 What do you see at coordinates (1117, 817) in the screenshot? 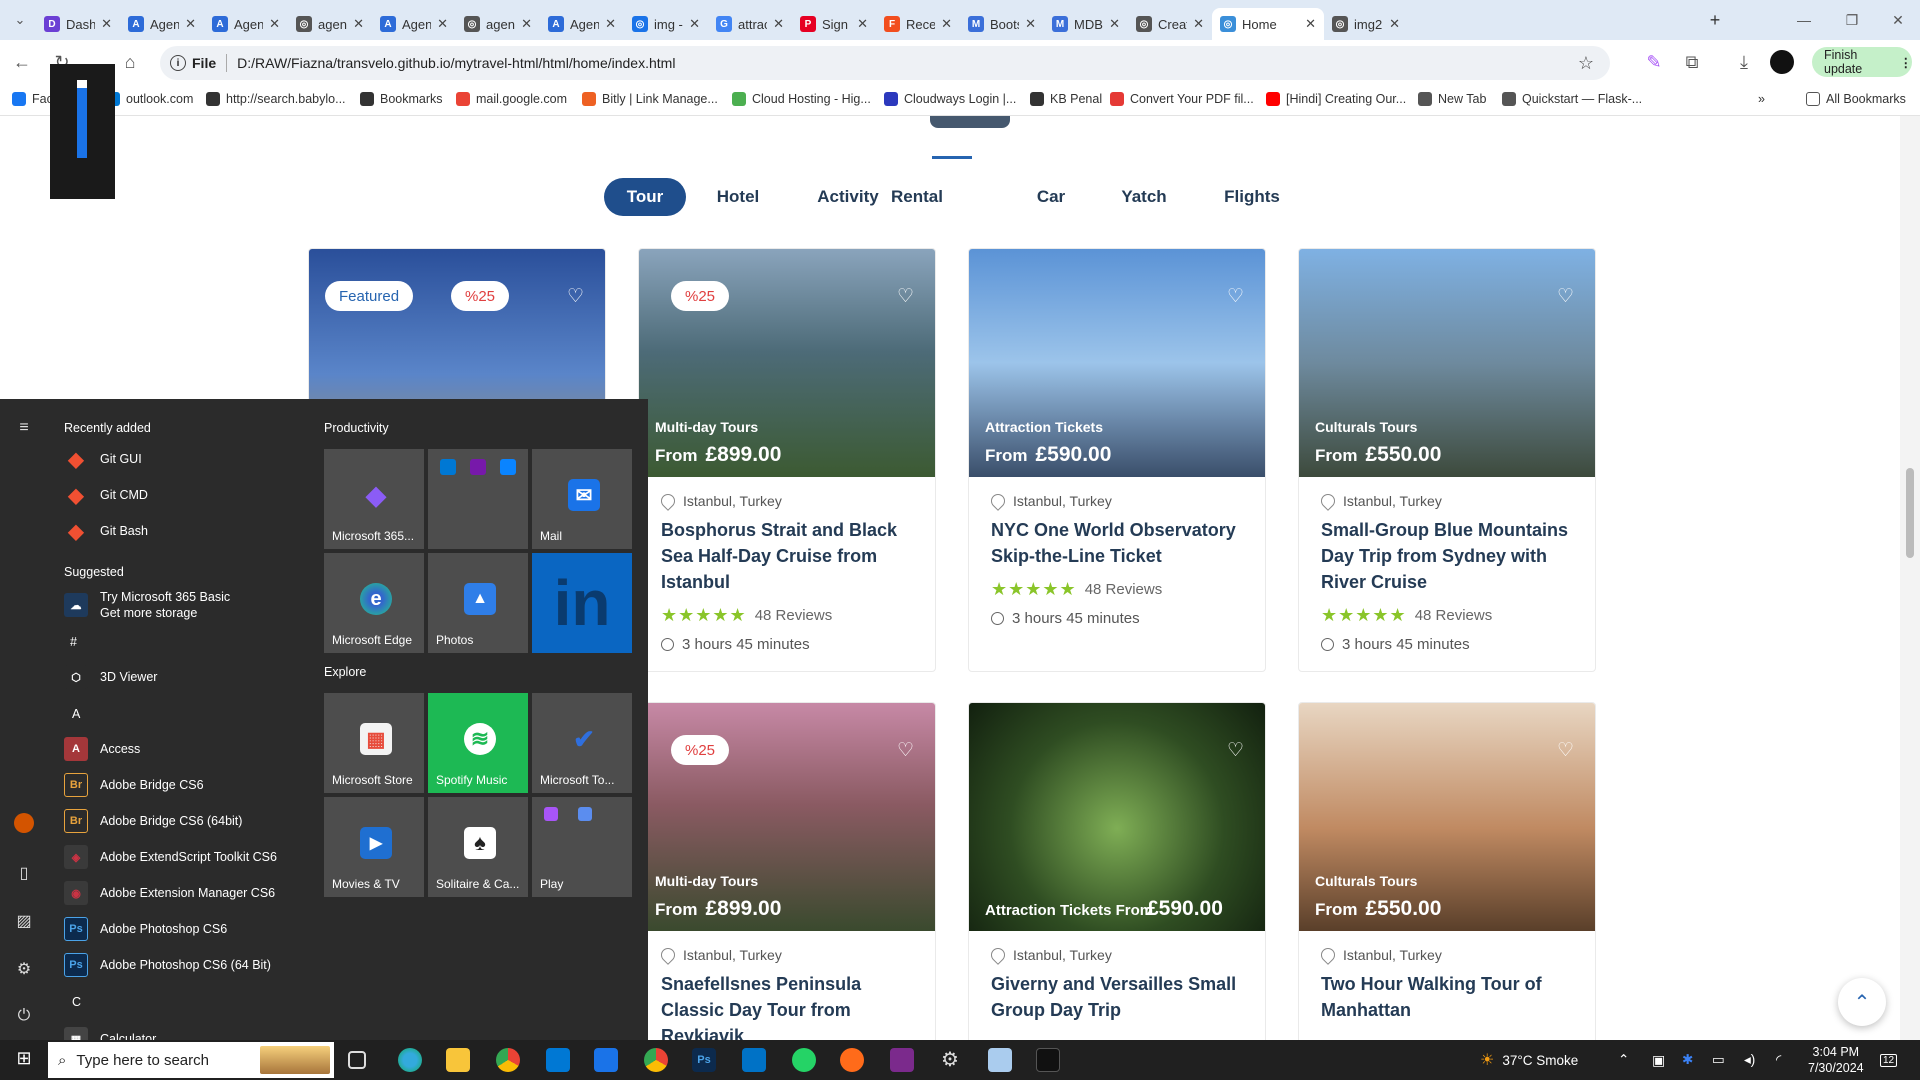
I see `tour-image: ♡ Attraction Tickets From £590.00` at bounding box center [1117, 817].